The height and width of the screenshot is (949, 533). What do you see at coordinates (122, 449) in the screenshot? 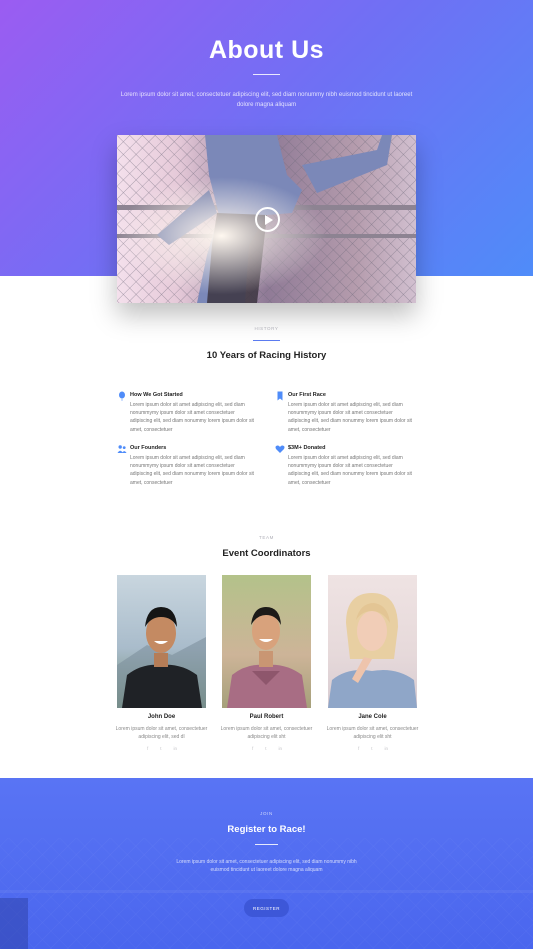
I see `people-icon` at bounding box center [122, 449].